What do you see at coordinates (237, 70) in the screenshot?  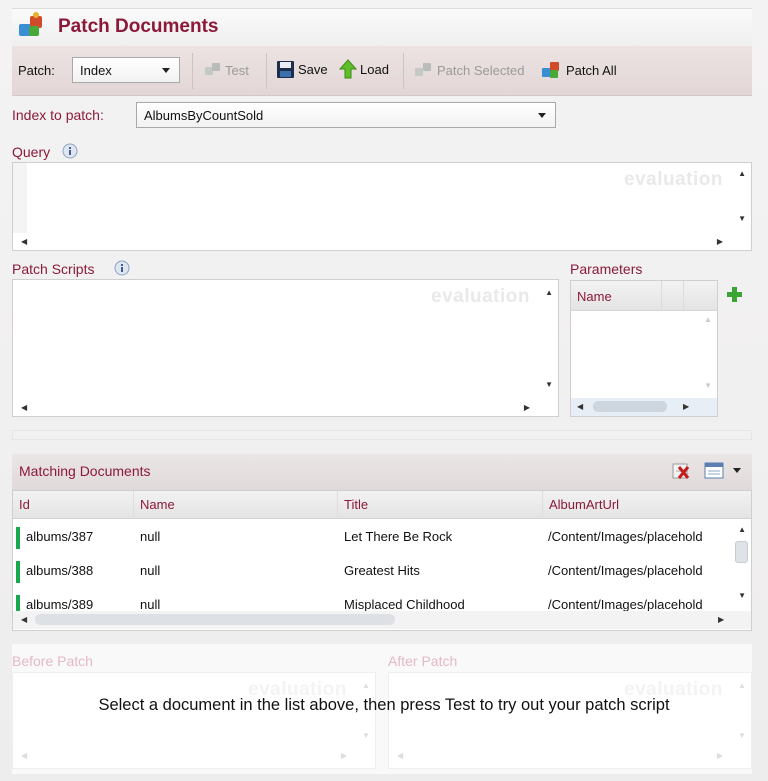 I see `test-label: Test` at bounding box center [237, 70].